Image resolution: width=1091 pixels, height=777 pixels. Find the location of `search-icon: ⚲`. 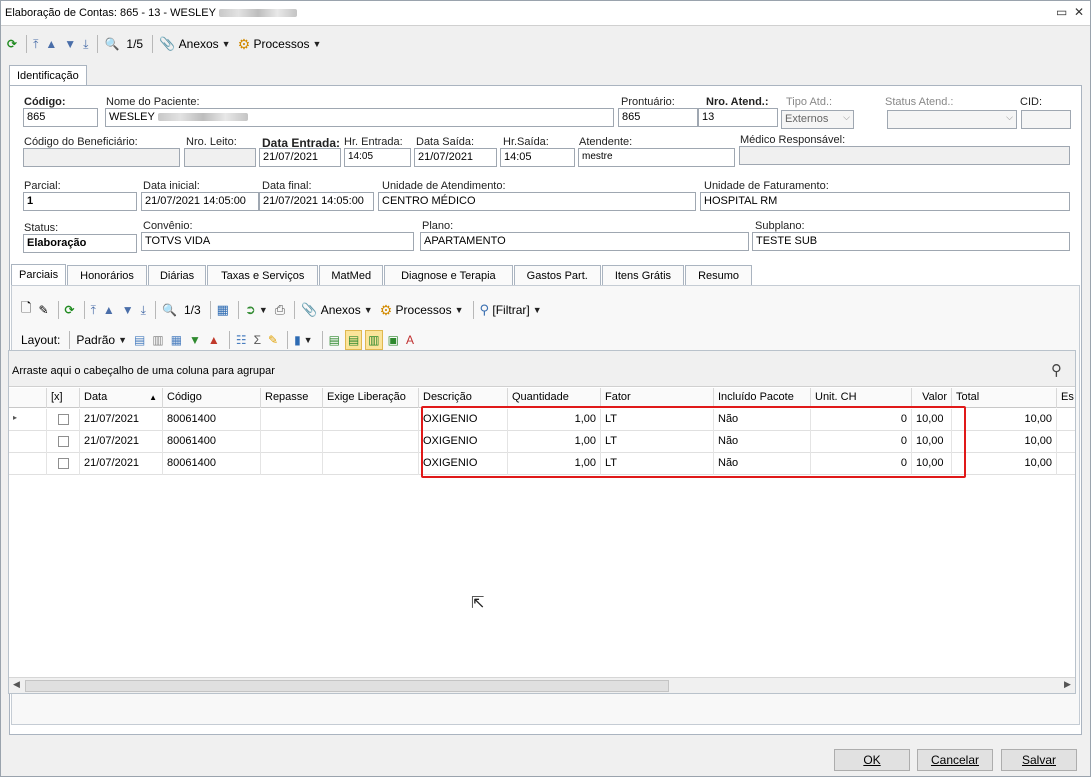

search-icon: ⚲ is located at coordinates (1056, 370).